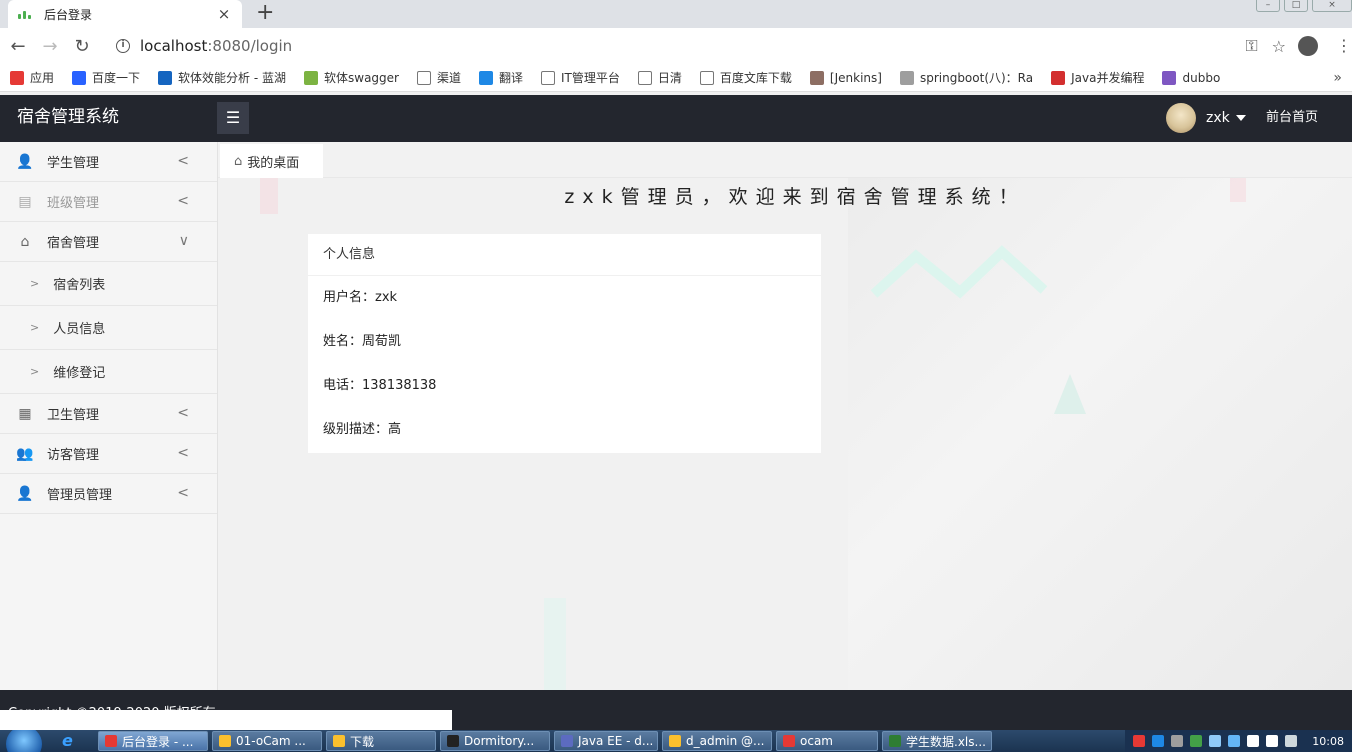 The width and height of the screenshot is (1352, 752). Describe the element at coordinates (50, 46) in the screenshot. I see `forward-icon: →` at that location.